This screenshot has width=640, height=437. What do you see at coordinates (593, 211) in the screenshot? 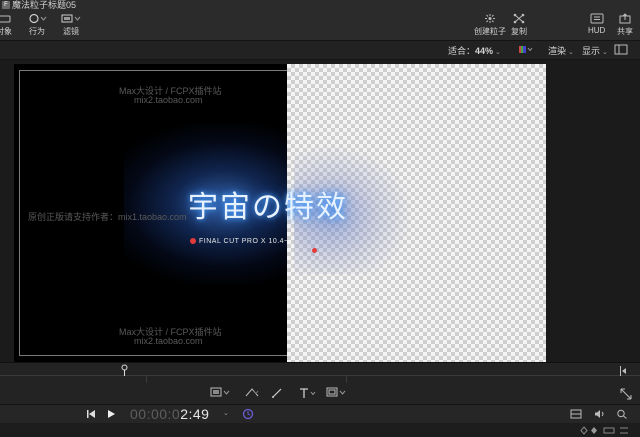
I see `viewer-gutter` at bounding box center [593, 211].